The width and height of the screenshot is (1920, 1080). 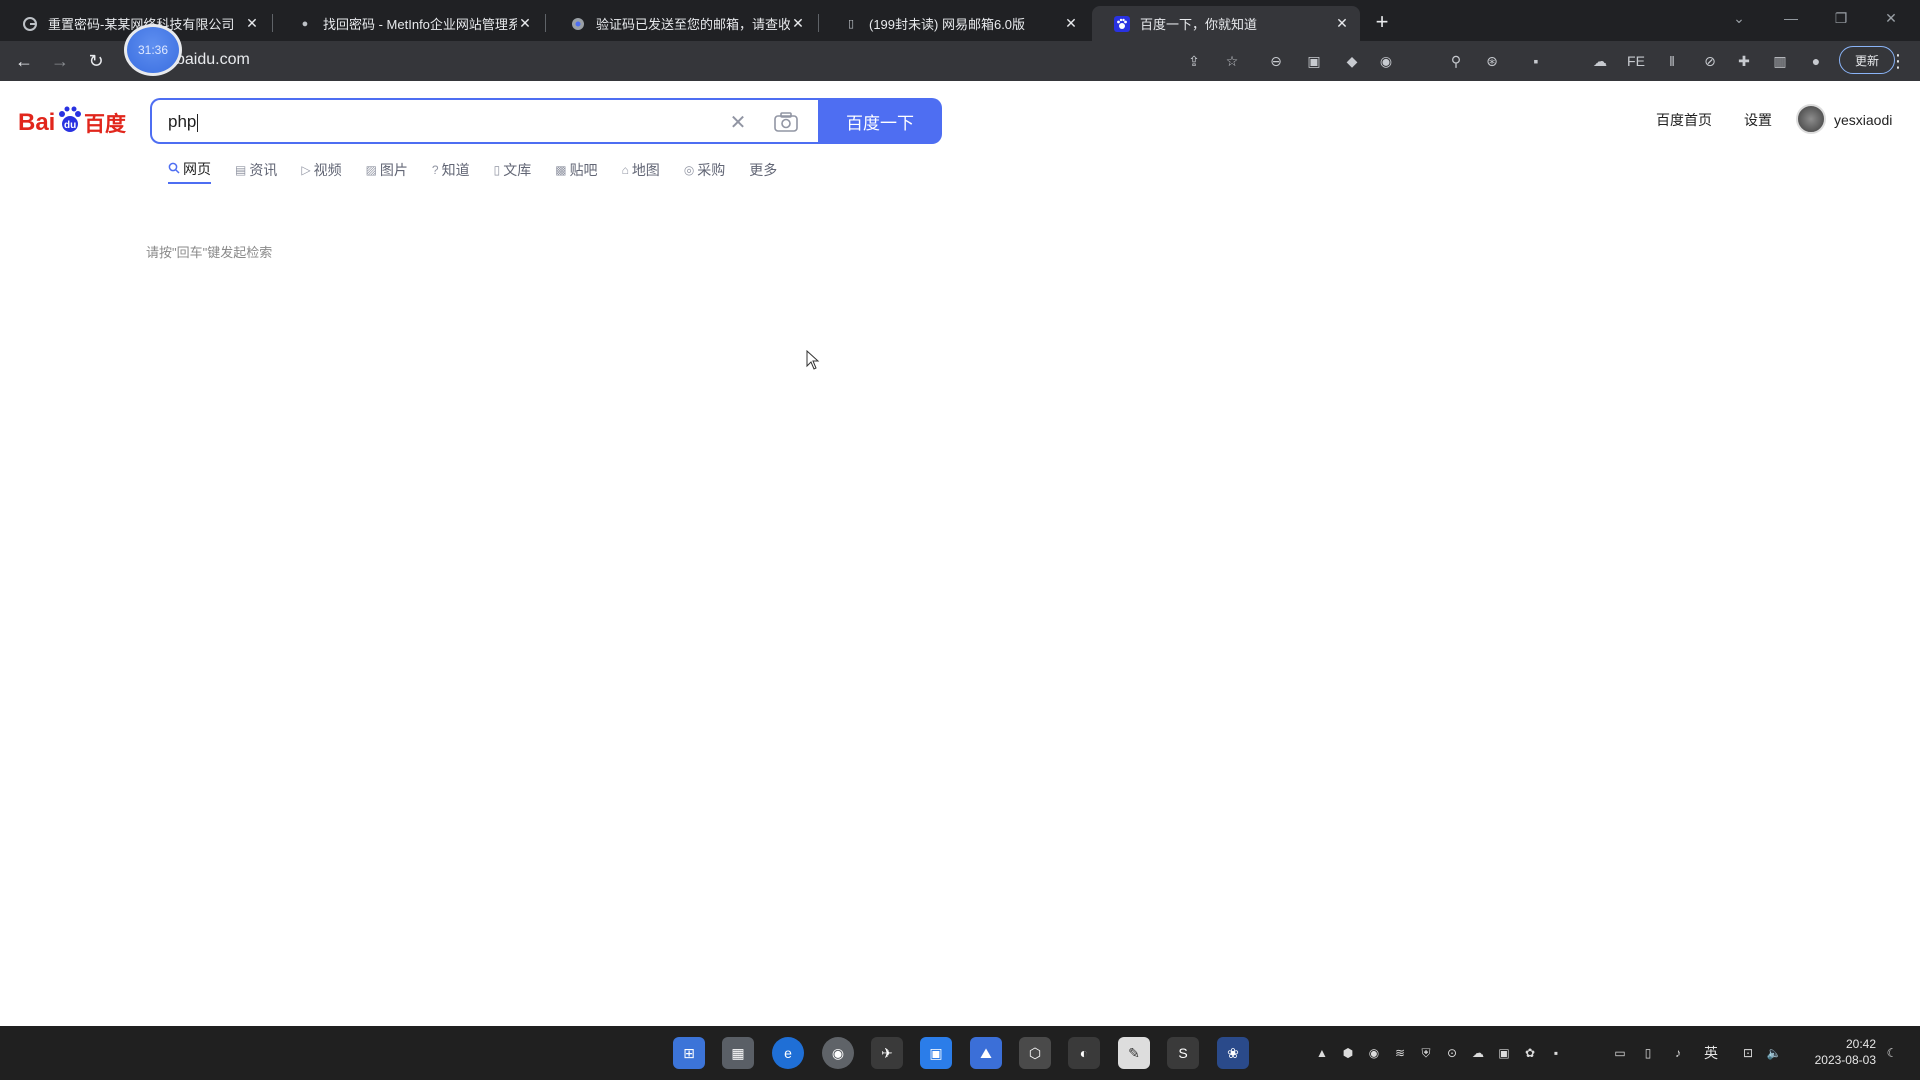 What do you see at coordinates (887, 1053) in the screenshot?
I see `app-bird-icon: ✈` at bounding box center [887, 1053].